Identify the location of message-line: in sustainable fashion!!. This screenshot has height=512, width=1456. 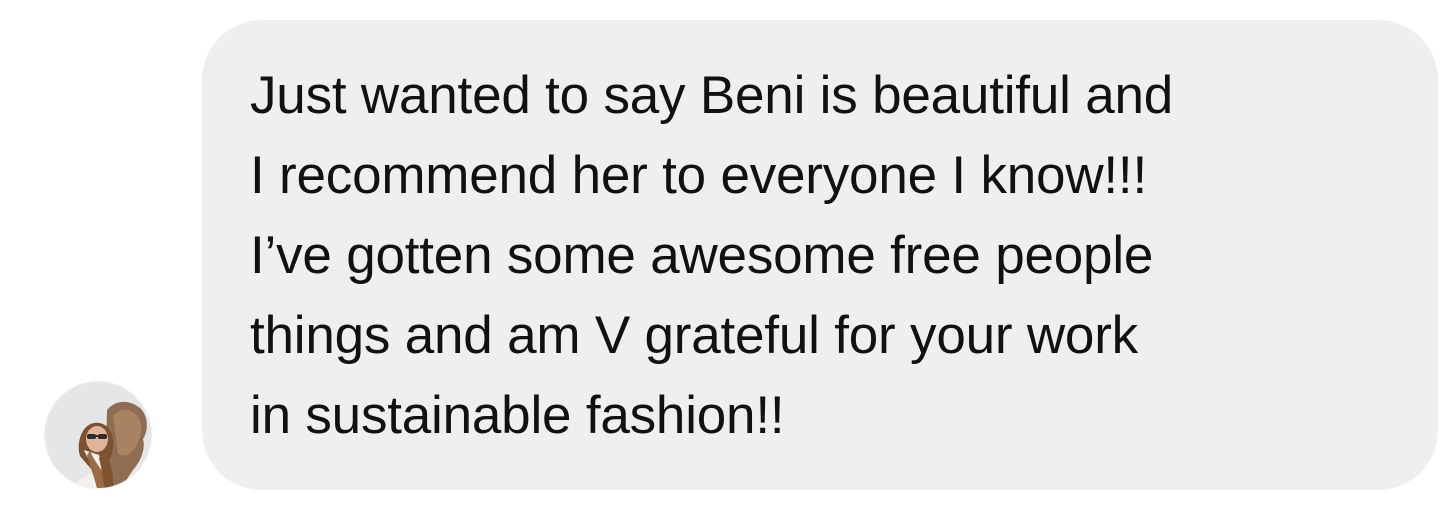
(517, 415).